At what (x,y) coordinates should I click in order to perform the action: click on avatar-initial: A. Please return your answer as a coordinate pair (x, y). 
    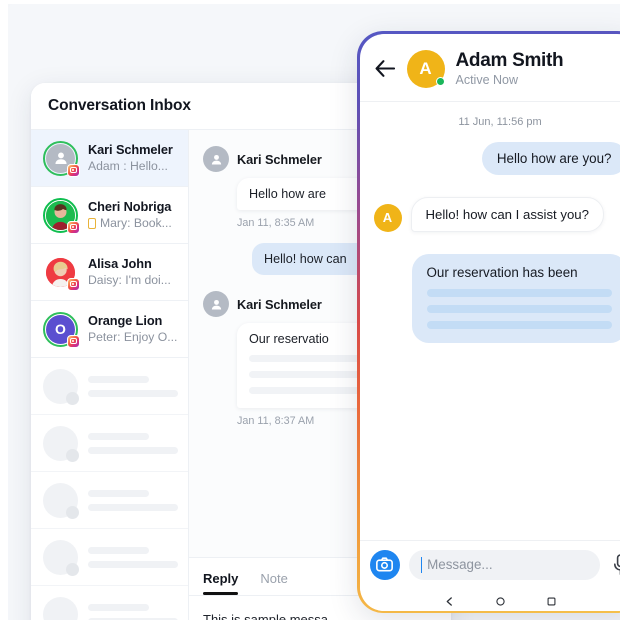
    Looking at the image, I should click on (387, 217).